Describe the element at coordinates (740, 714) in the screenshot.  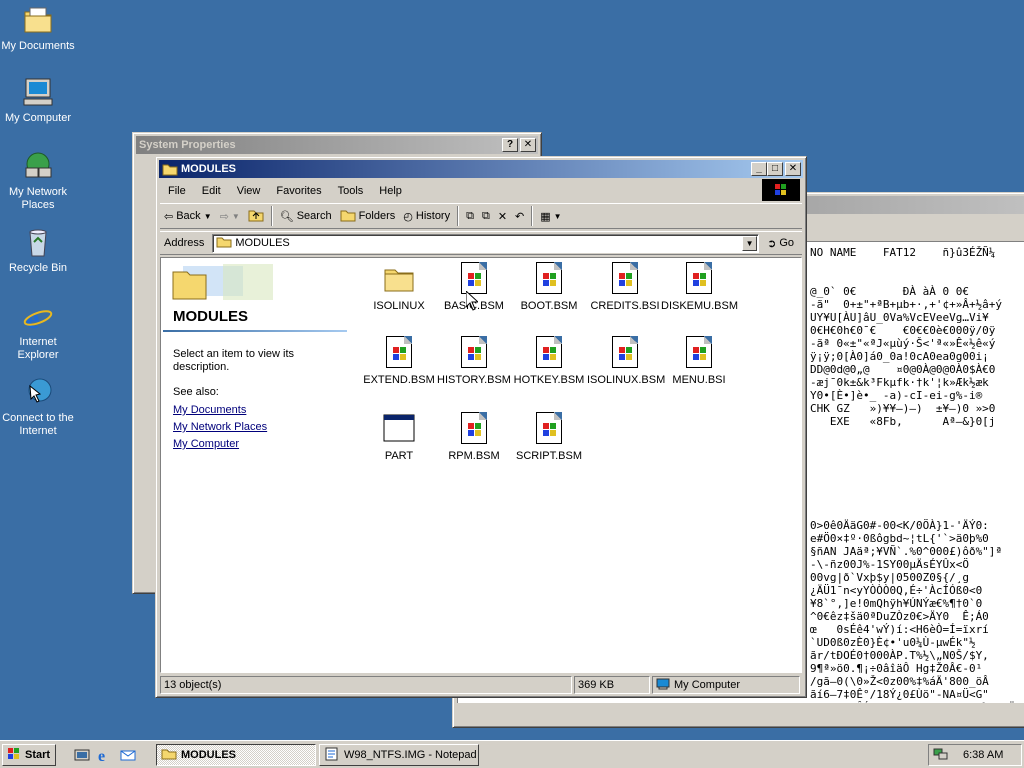
I see `notepad-hscrollbar` at that location.